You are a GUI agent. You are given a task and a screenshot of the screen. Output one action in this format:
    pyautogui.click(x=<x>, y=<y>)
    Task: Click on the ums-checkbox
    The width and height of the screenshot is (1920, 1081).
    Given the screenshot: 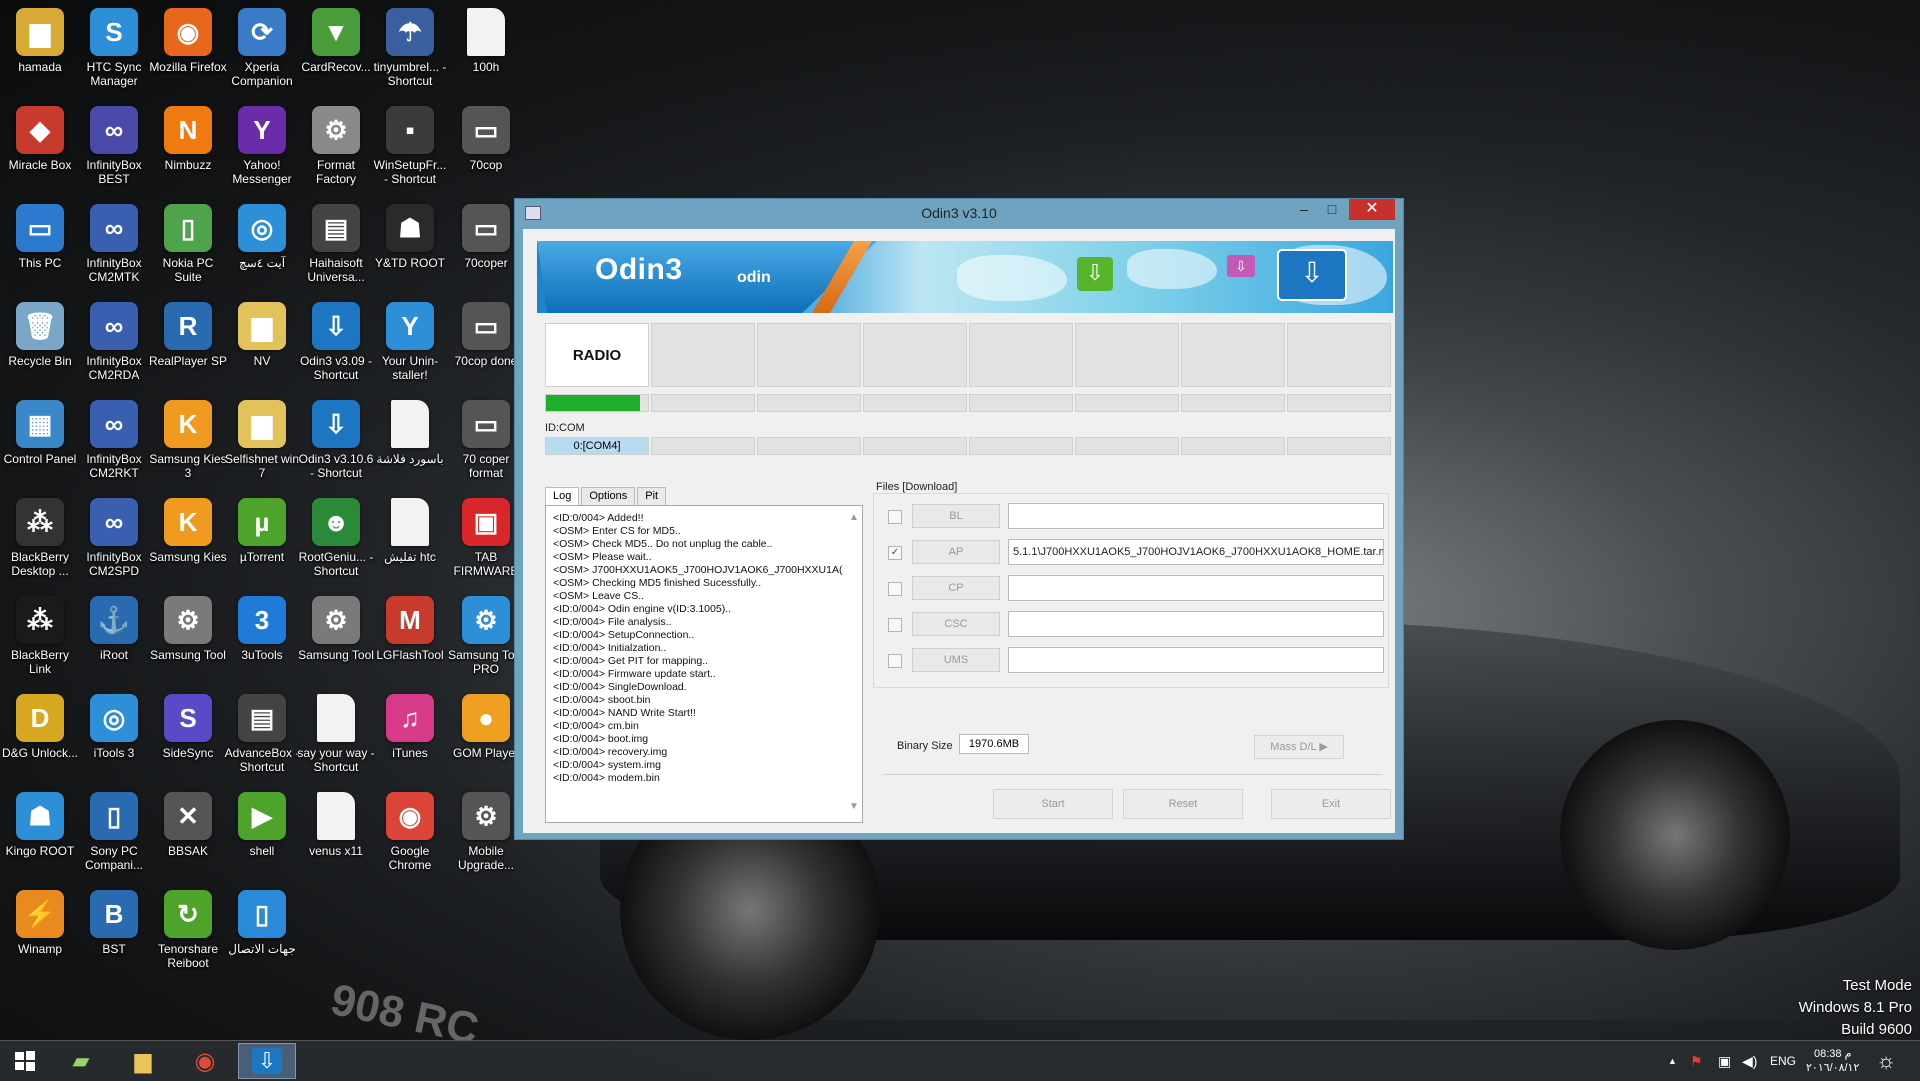 What is the action you would take?
    pyautogui.click(x=895, y=661)
    